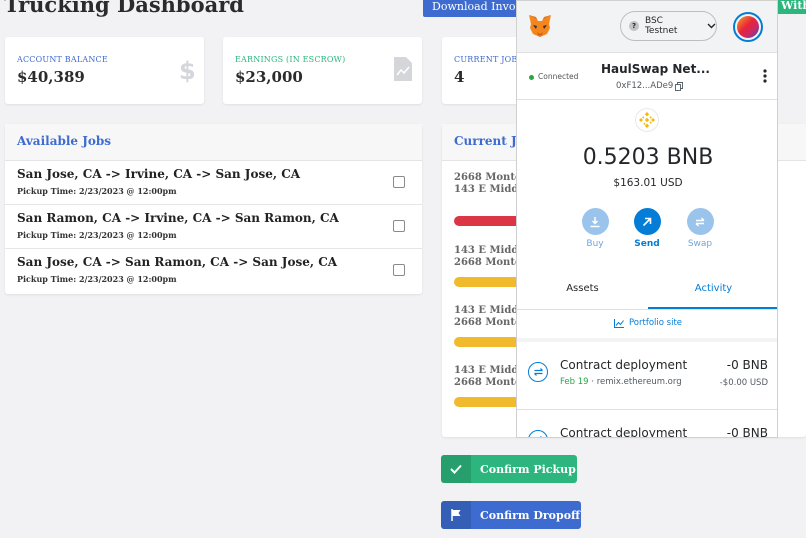 This screenshot has height=538, width=806. I want to click on stat-value: 4, so click(459, 77).